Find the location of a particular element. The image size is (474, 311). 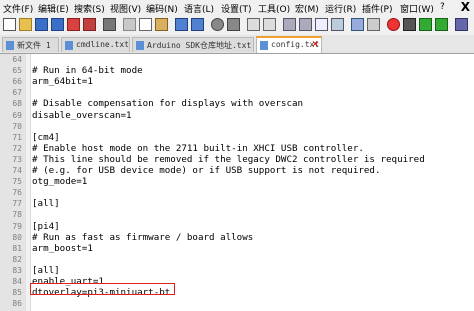

code-line: 81 arm_boost=1 is located at coordinates (237, 248).